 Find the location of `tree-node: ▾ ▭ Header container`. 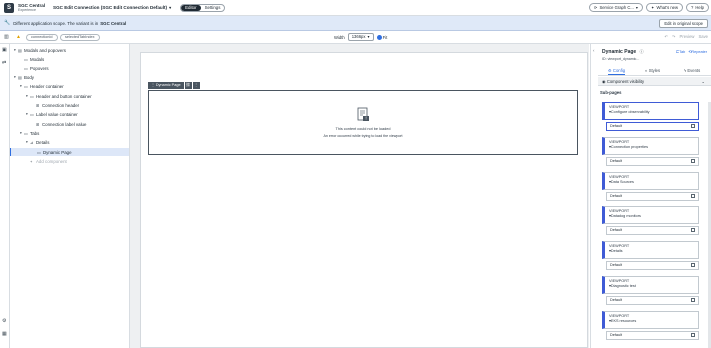

tree-node: ▾ ▭ Header container is located at coordinates (42, 86).